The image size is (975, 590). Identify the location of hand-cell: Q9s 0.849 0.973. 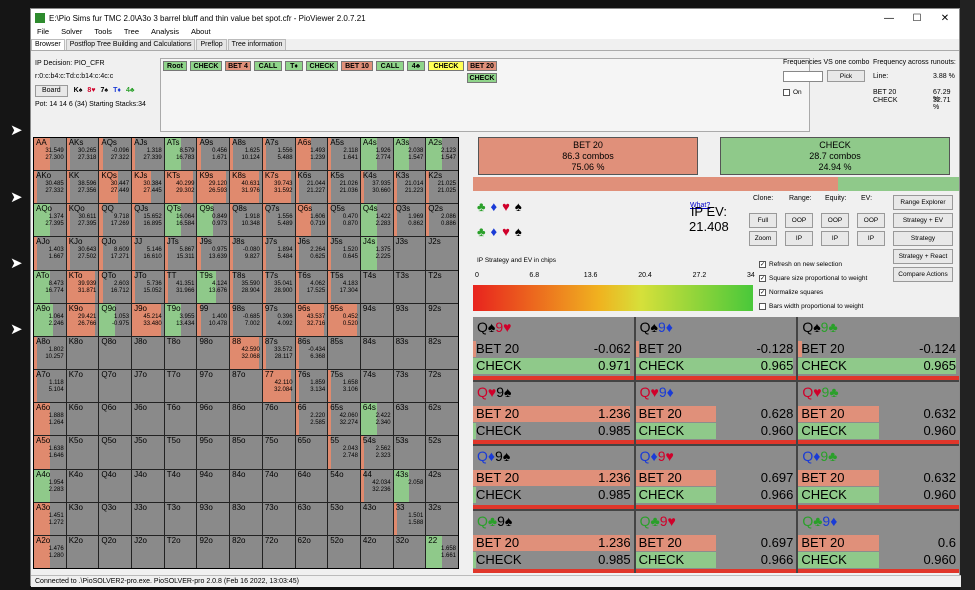
(213, 220).